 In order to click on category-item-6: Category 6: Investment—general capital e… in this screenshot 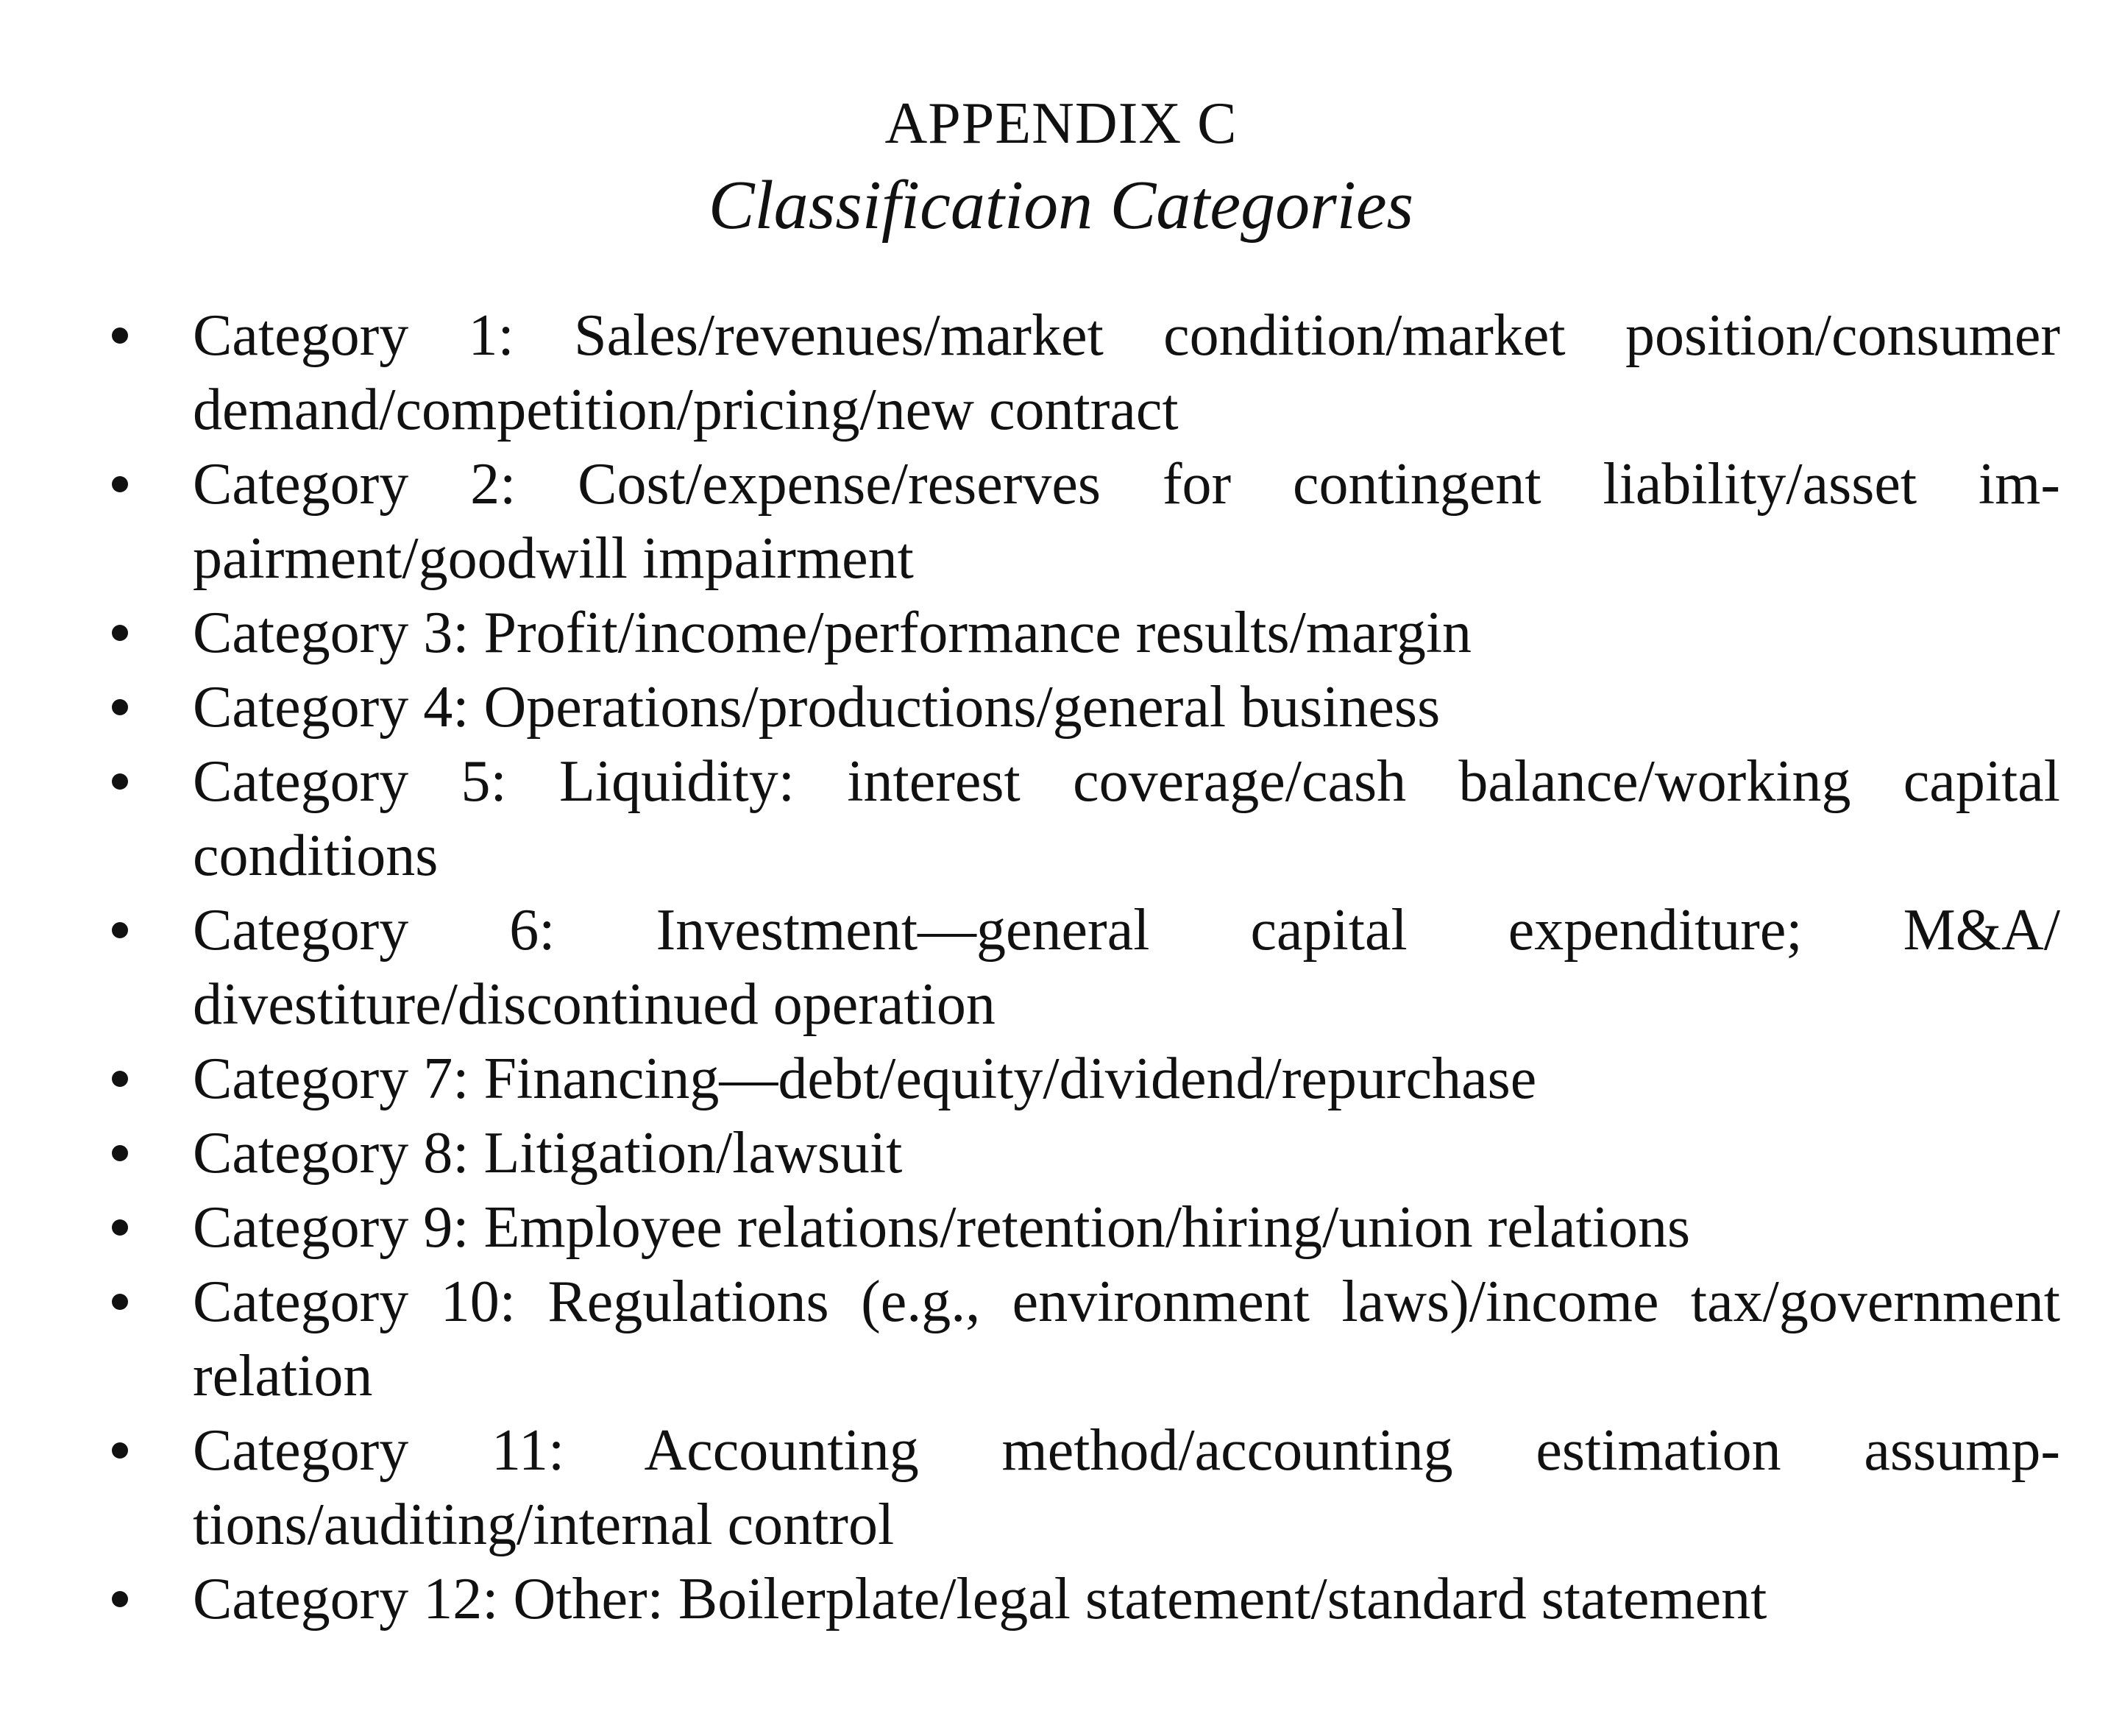, I will do `click(1061, 967)`.